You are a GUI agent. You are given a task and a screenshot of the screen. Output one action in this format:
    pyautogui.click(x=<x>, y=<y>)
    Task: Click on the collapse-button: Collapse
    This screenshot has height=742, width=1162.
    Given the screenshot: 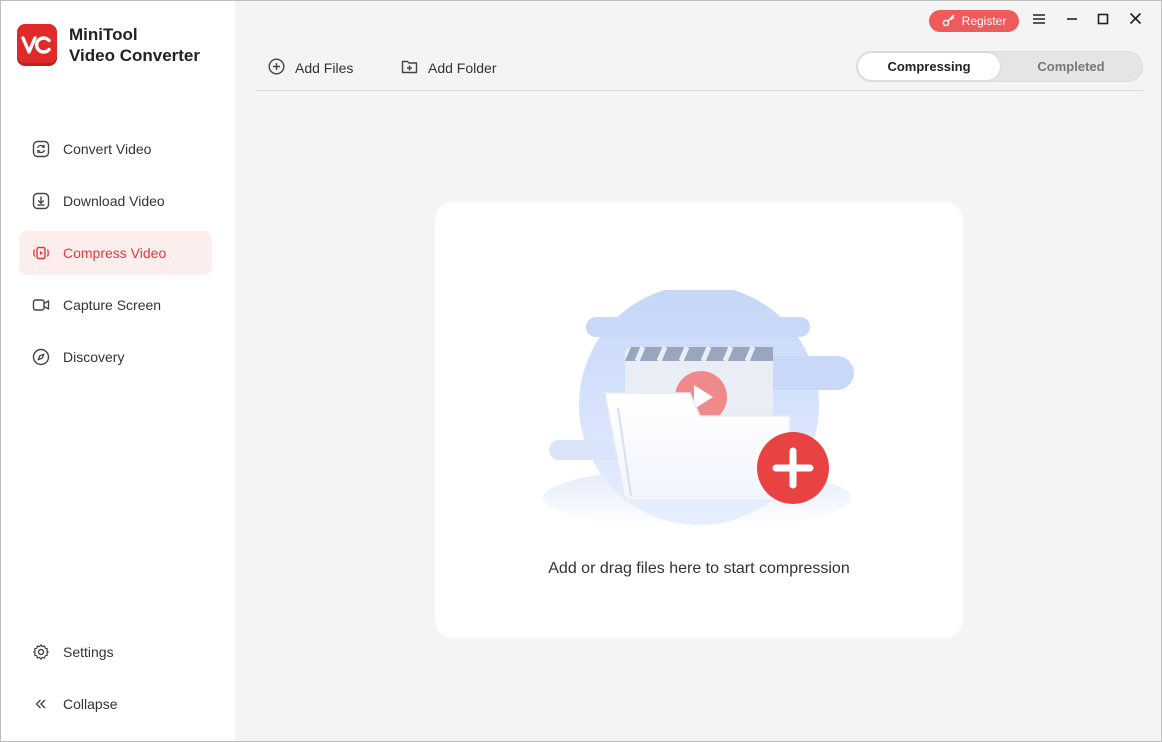 What is the action you would take?
    pyautogui.click(x=115, y=704)
    